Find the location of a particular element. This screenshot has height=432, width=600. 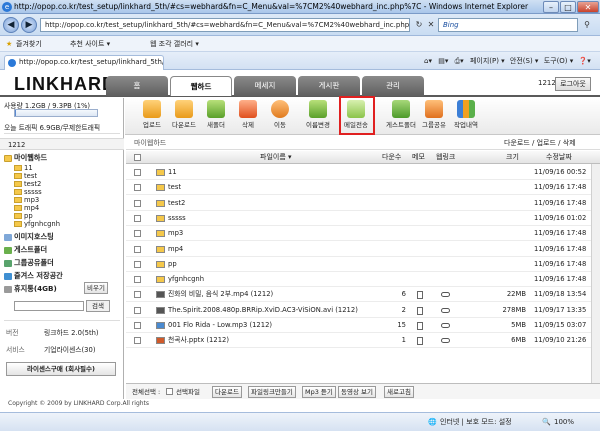

section-group-folder: 그룹공유폴더 is located at coordinates (29, 263).